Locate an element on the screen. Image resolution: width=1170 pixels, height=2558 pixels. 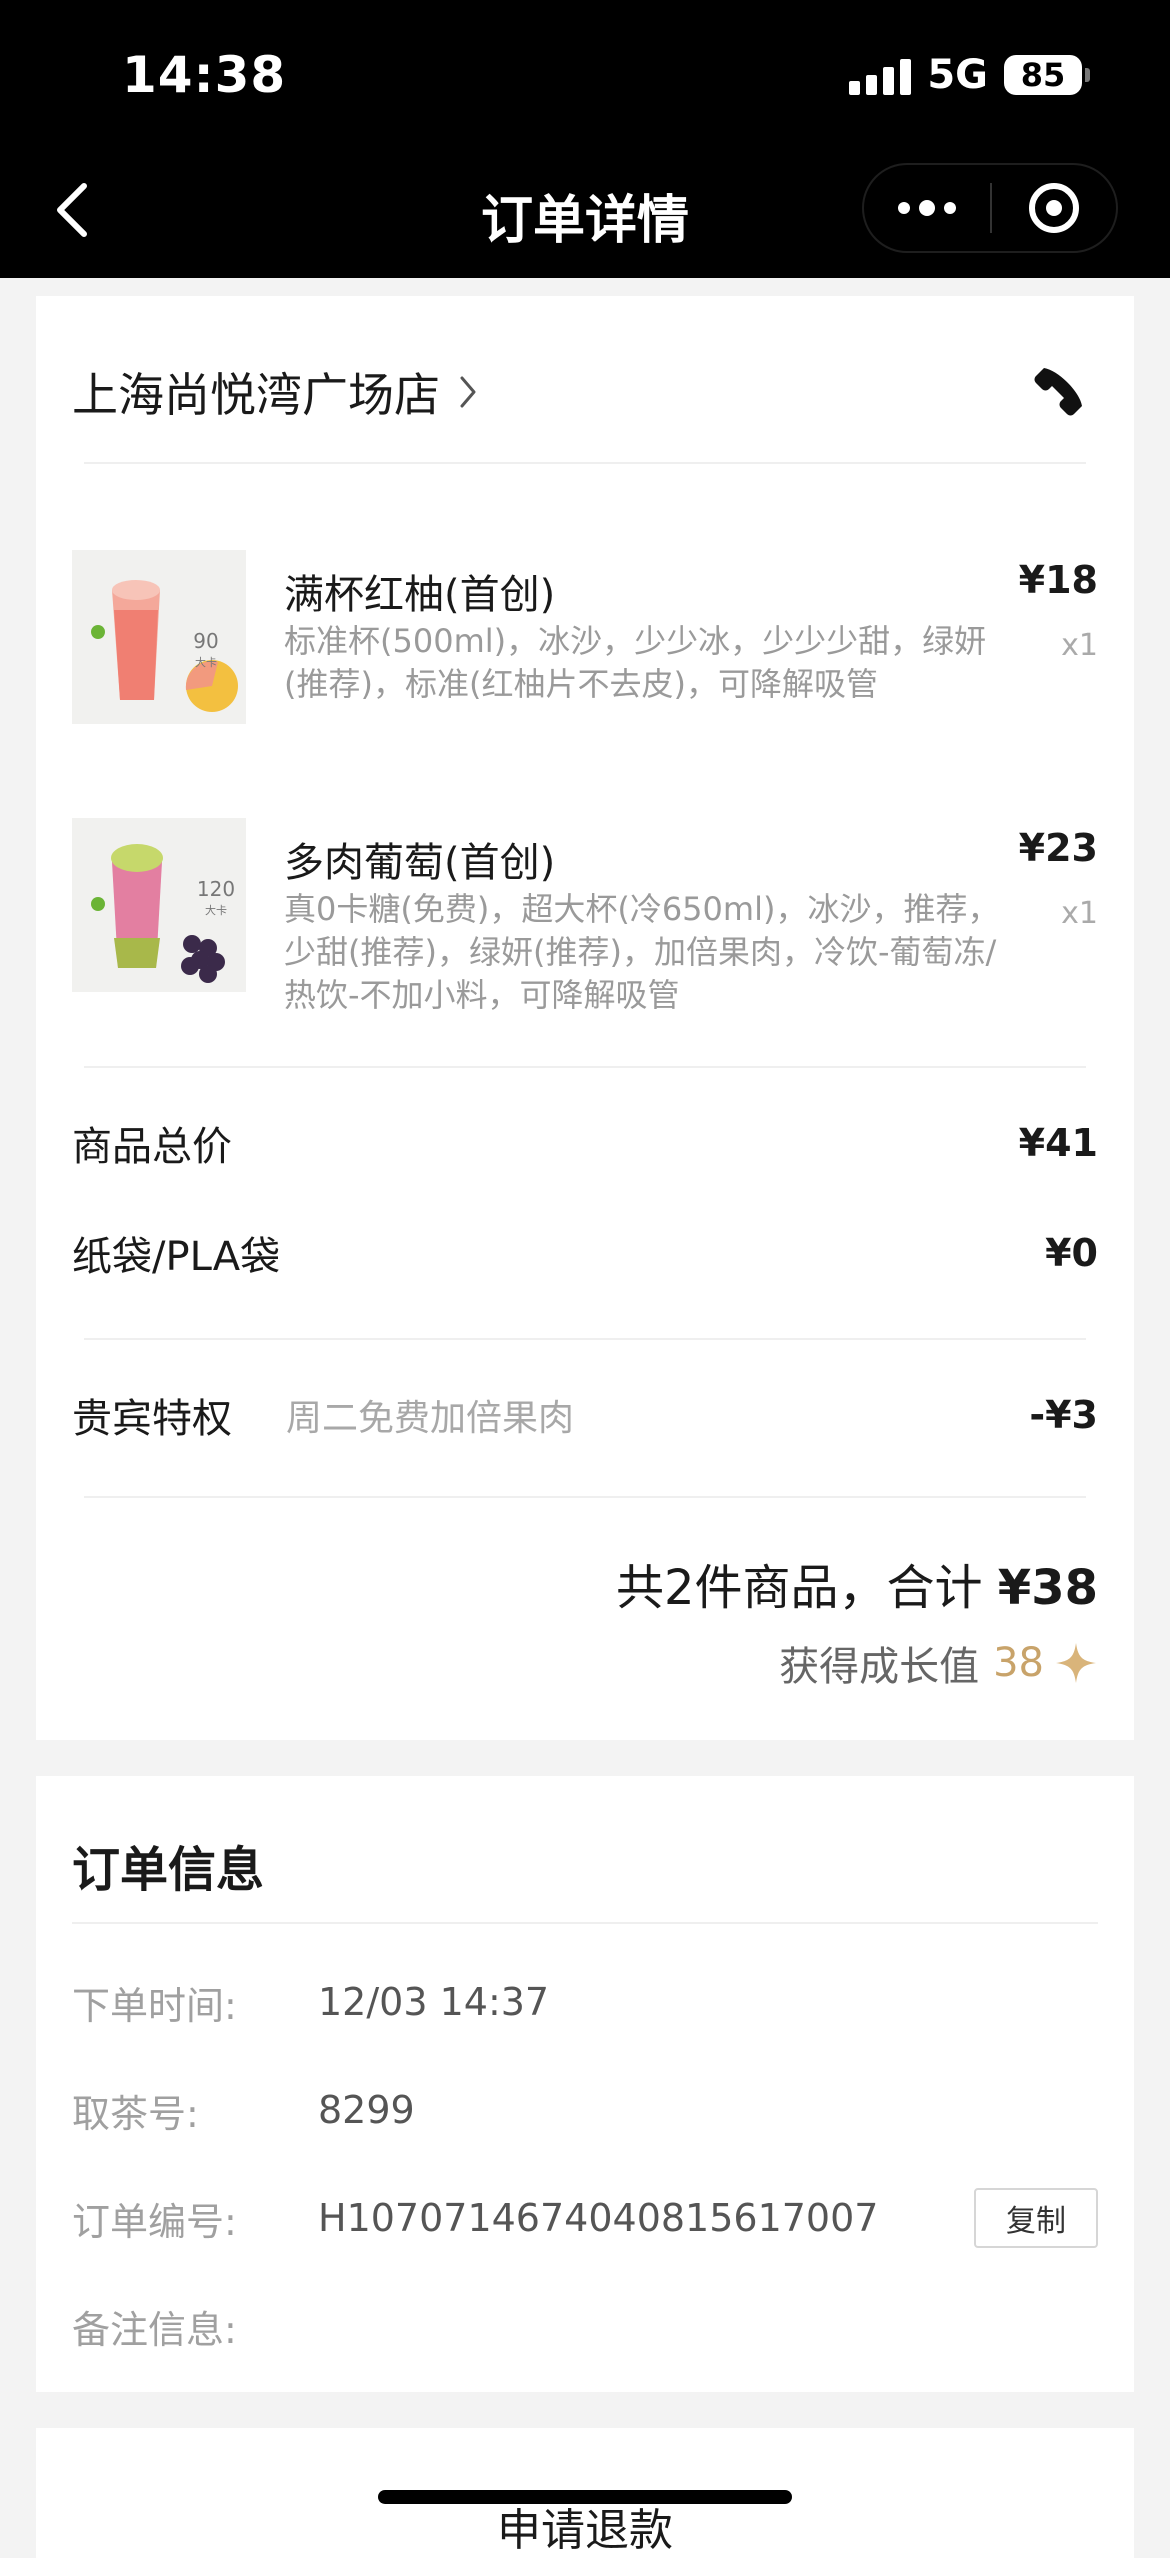
total-value: ¥38 is located at coordinates (1047, 1588).